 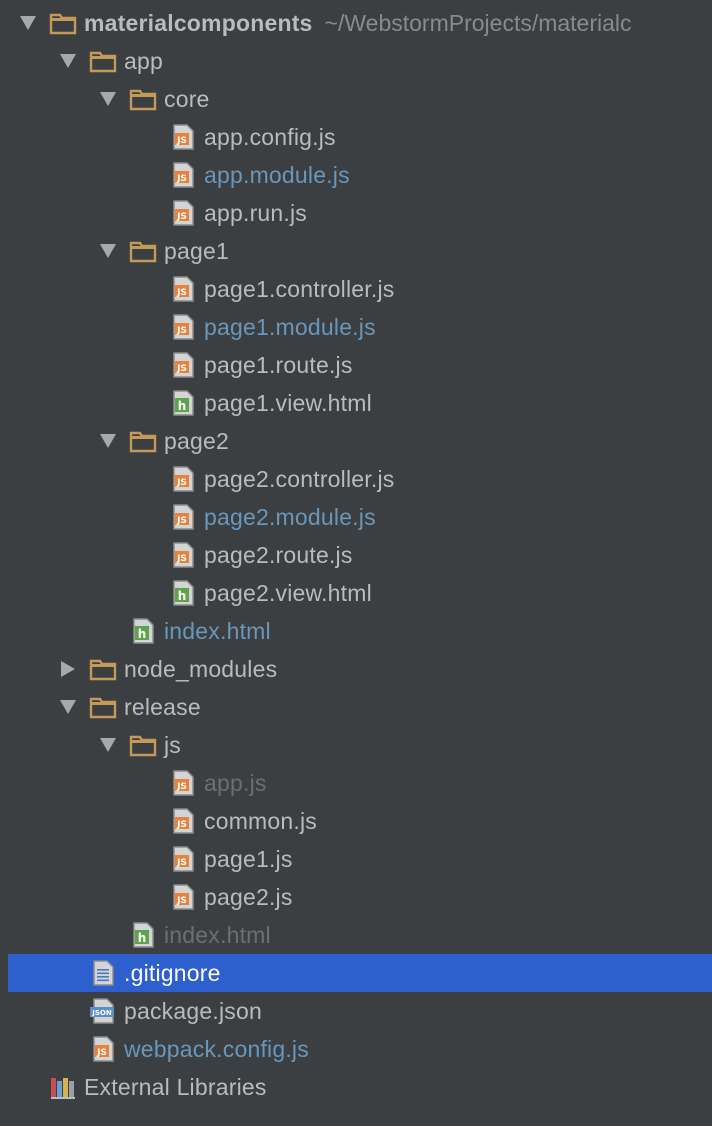 What do you see at coordinates (356, 175) in the screenshot?
I see `tree-row-app-module-js: JS app.module.js` at bounding box center [356, 175].